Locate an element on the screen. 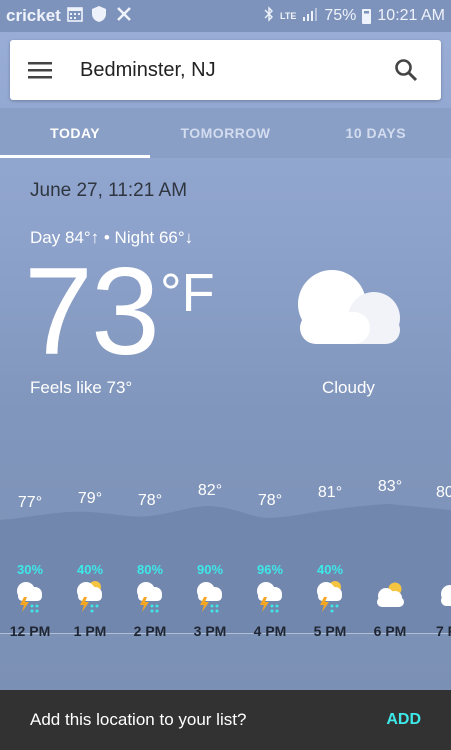 This screenshot has width=451, height=750. tab-10-days: 10 DAYS is located at coordinates (376, 133).